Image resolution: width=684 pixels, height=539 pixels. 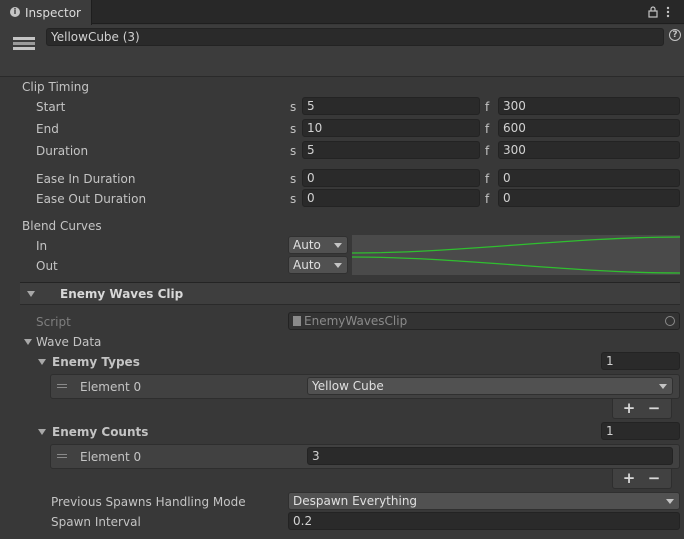 I want to click on enemy-counts-list: Element 0 3, so click(x=365, y=456).